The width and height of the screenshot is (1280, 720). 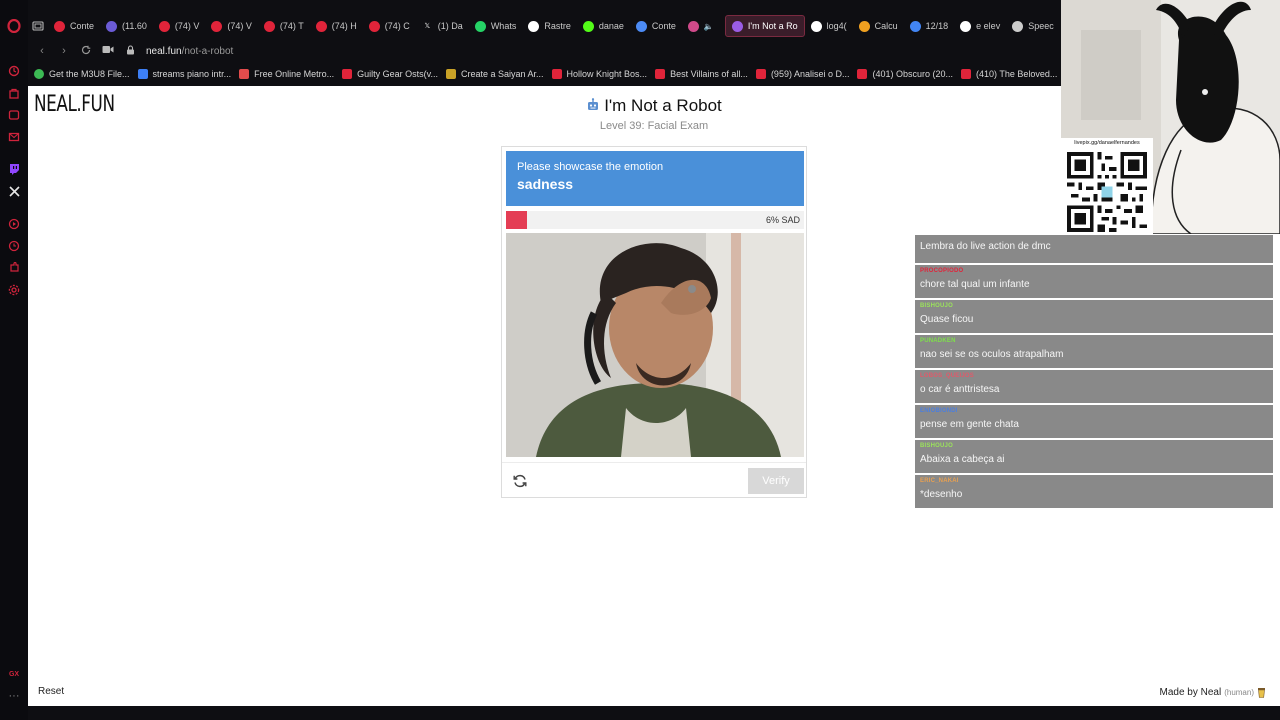 I want to click on tracking-icon, so click(x=534, y=26).